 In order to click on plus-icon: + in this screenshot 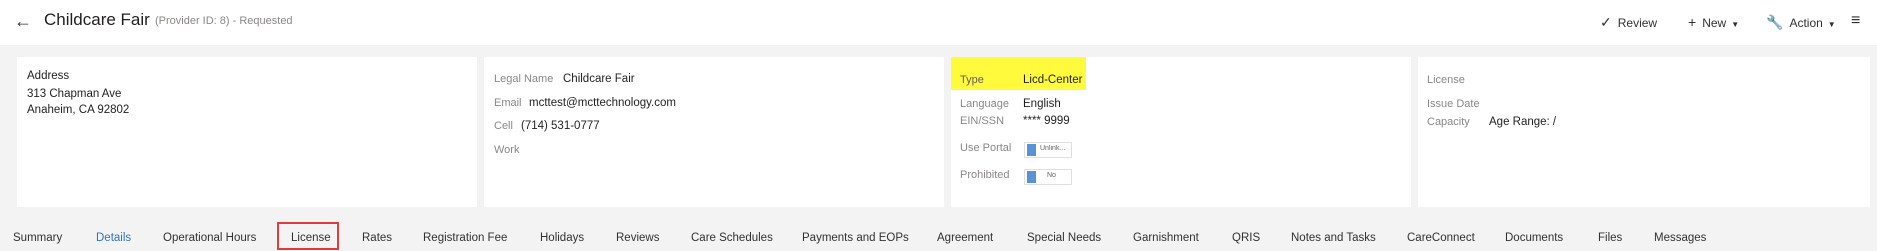, I will do `click(1692, 22)`.